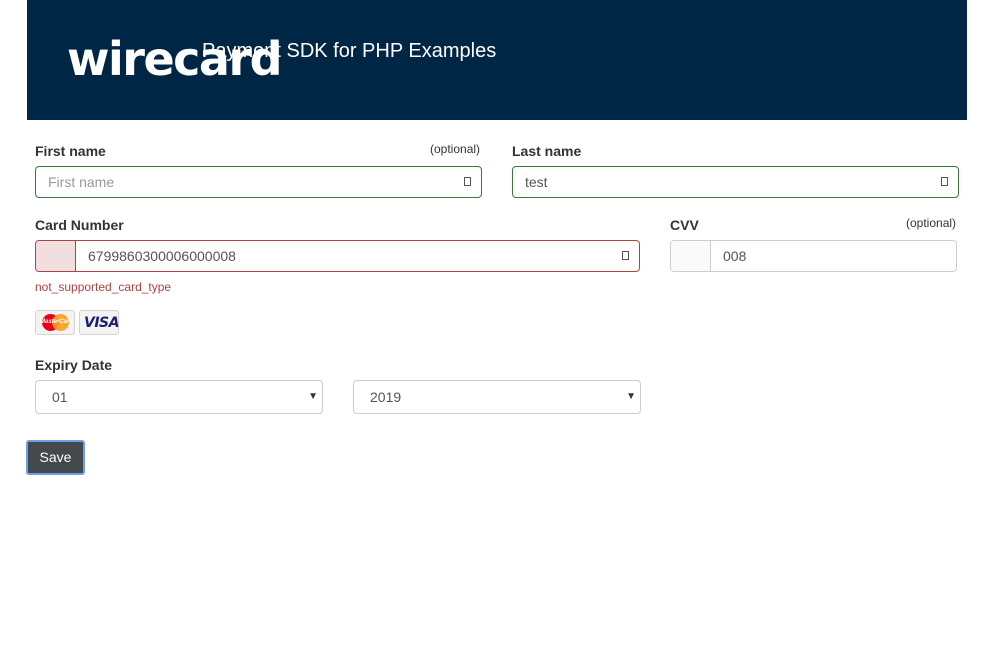 Image resolution: width=994 pixels, height=666 pixels. I want to click on cvv-addon, so click(691, 256).